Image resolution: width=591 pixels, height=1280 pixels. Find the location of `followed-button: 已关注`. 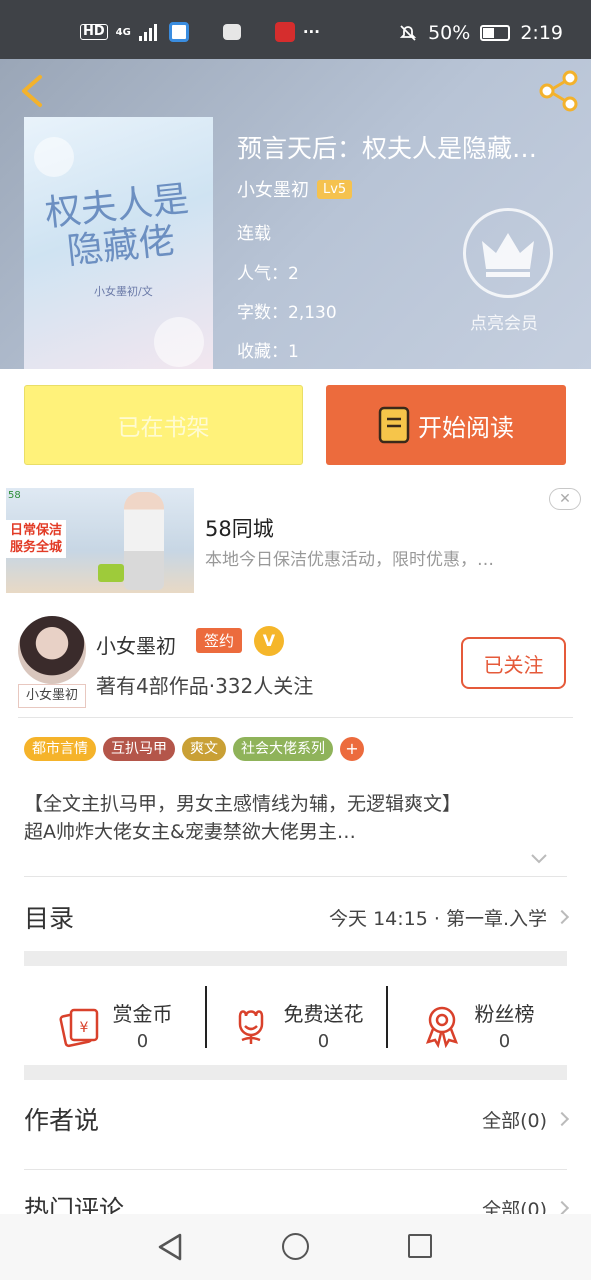

followed-button: 已关注 is located at coordinates (513, 663).